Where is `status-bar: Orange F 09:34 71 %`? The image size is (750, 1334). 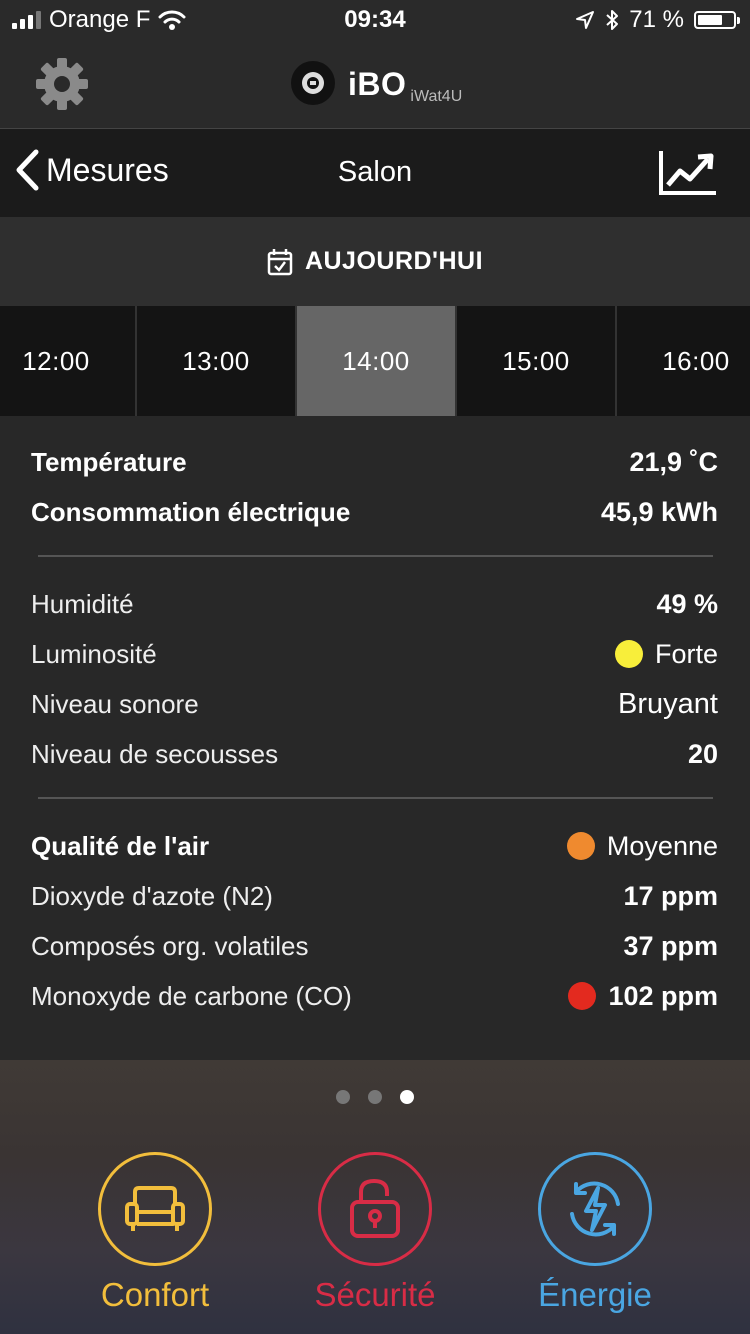
status-bar: Orange F 09:34 71 % is located at coordinates (375, 20).